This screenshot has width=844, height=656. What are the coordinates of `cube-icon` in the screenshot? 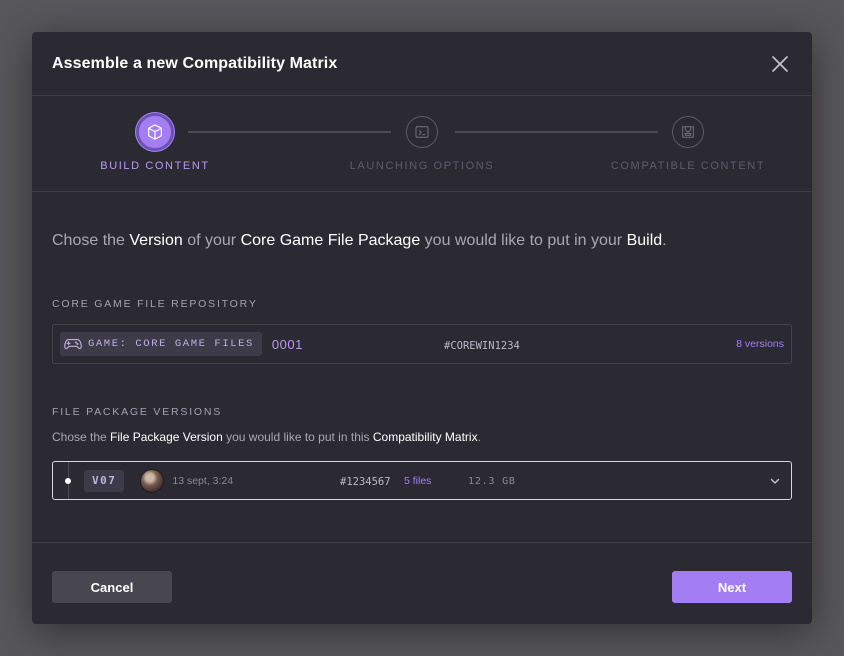 It's located at (155, 132).